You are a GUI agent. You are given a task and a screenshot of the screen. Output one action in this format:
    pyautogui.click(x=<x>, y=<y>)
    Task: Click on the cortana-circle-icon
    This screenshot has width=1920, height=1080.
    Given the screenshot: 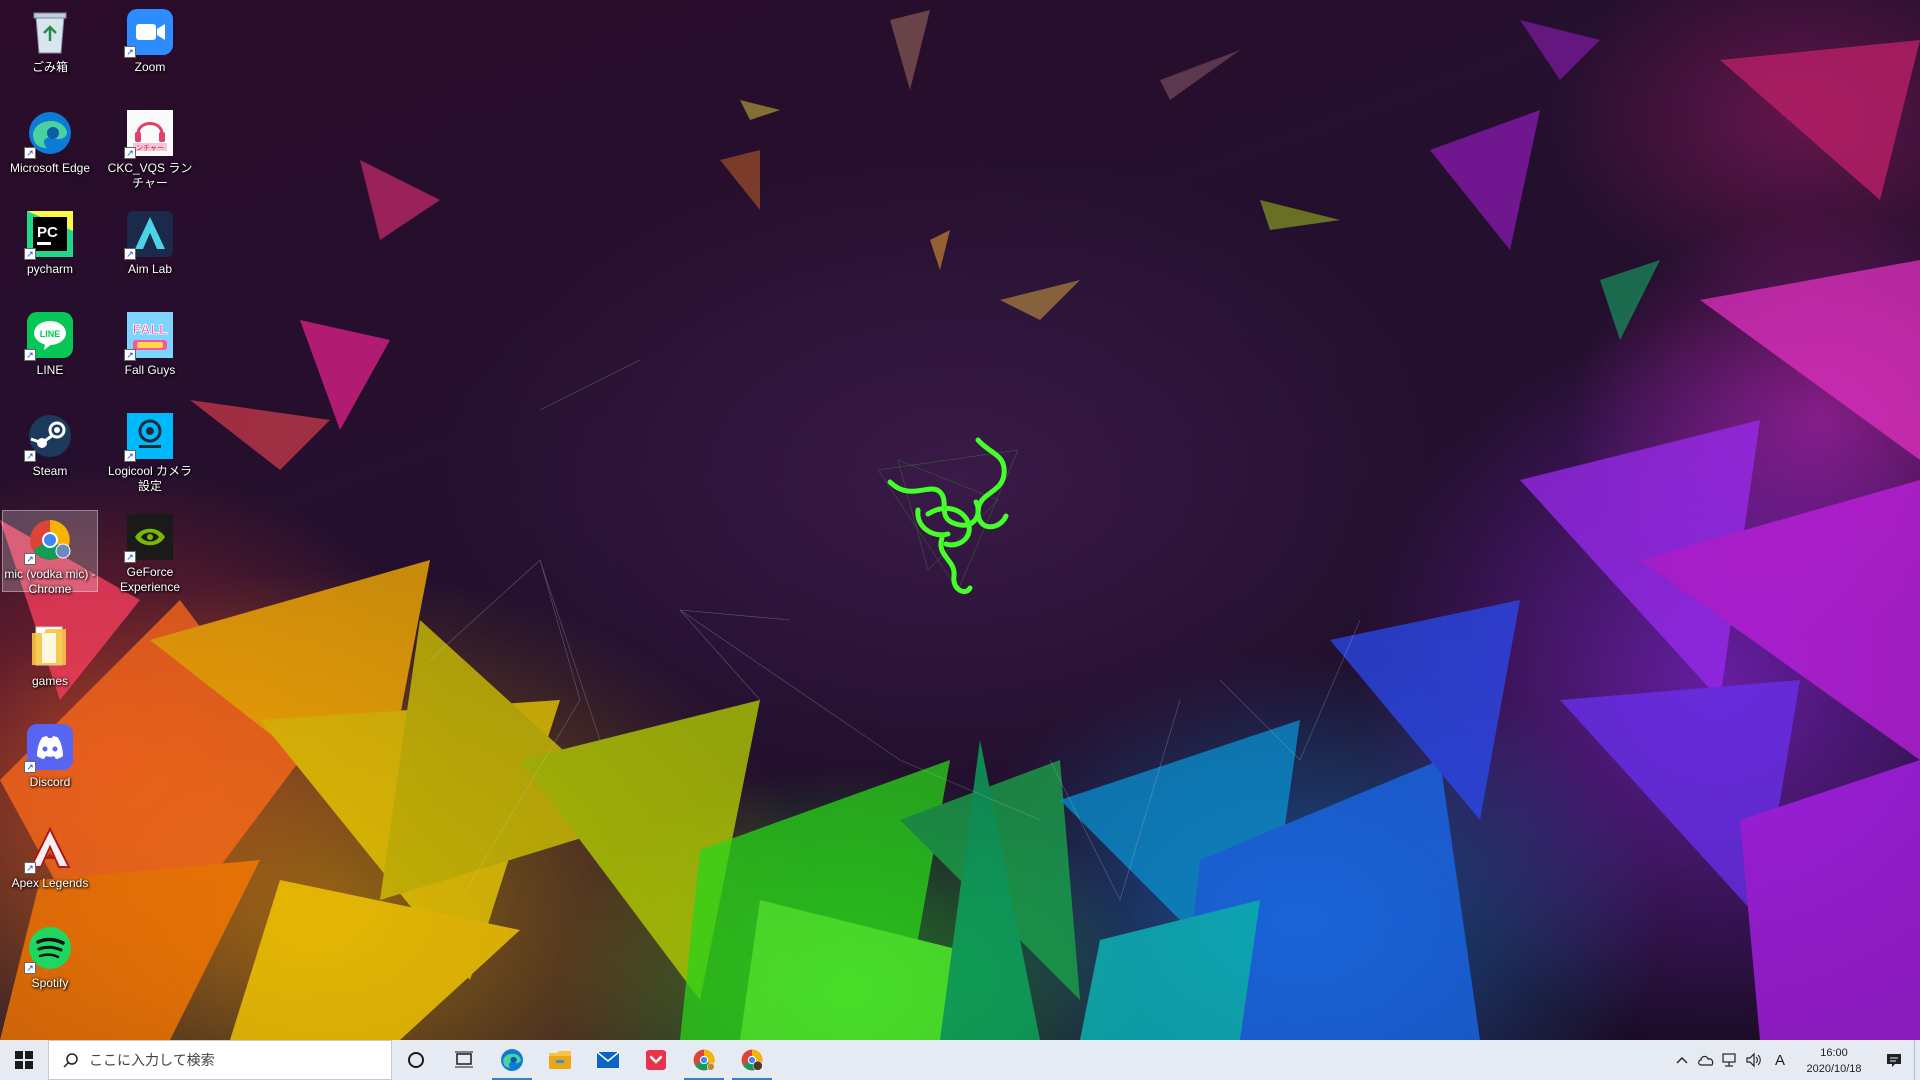 What is the action you would take?
    pyautogui.click(x=416, y=1060)
    